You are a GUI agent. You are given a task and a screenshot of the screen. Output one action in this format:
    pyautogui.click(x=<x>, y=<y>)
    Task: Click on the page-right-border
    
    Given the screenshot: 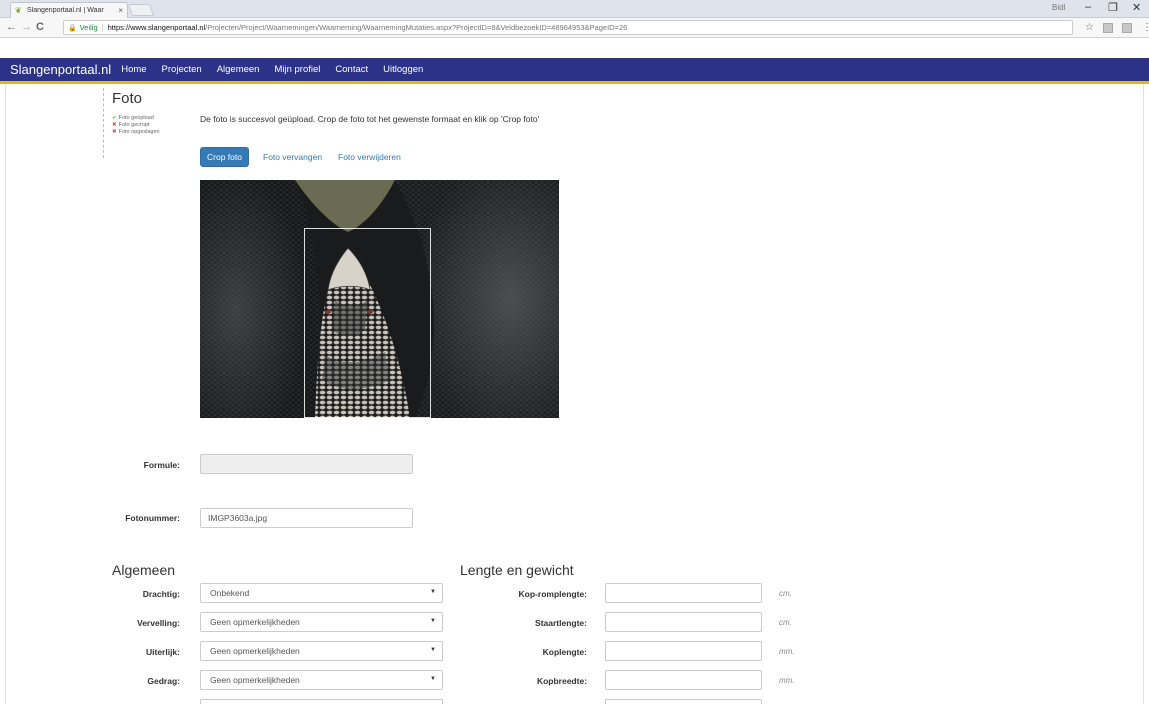 What is the action you would take?
    pyautogui.click(x=1146, y=394)
    